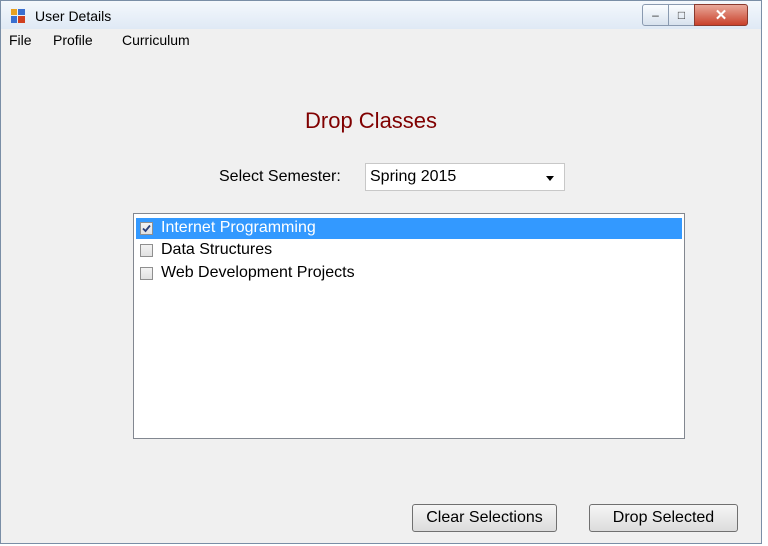 The image size is (768, 546). I want to click on class-label: Data Structures, so click(217, 249).